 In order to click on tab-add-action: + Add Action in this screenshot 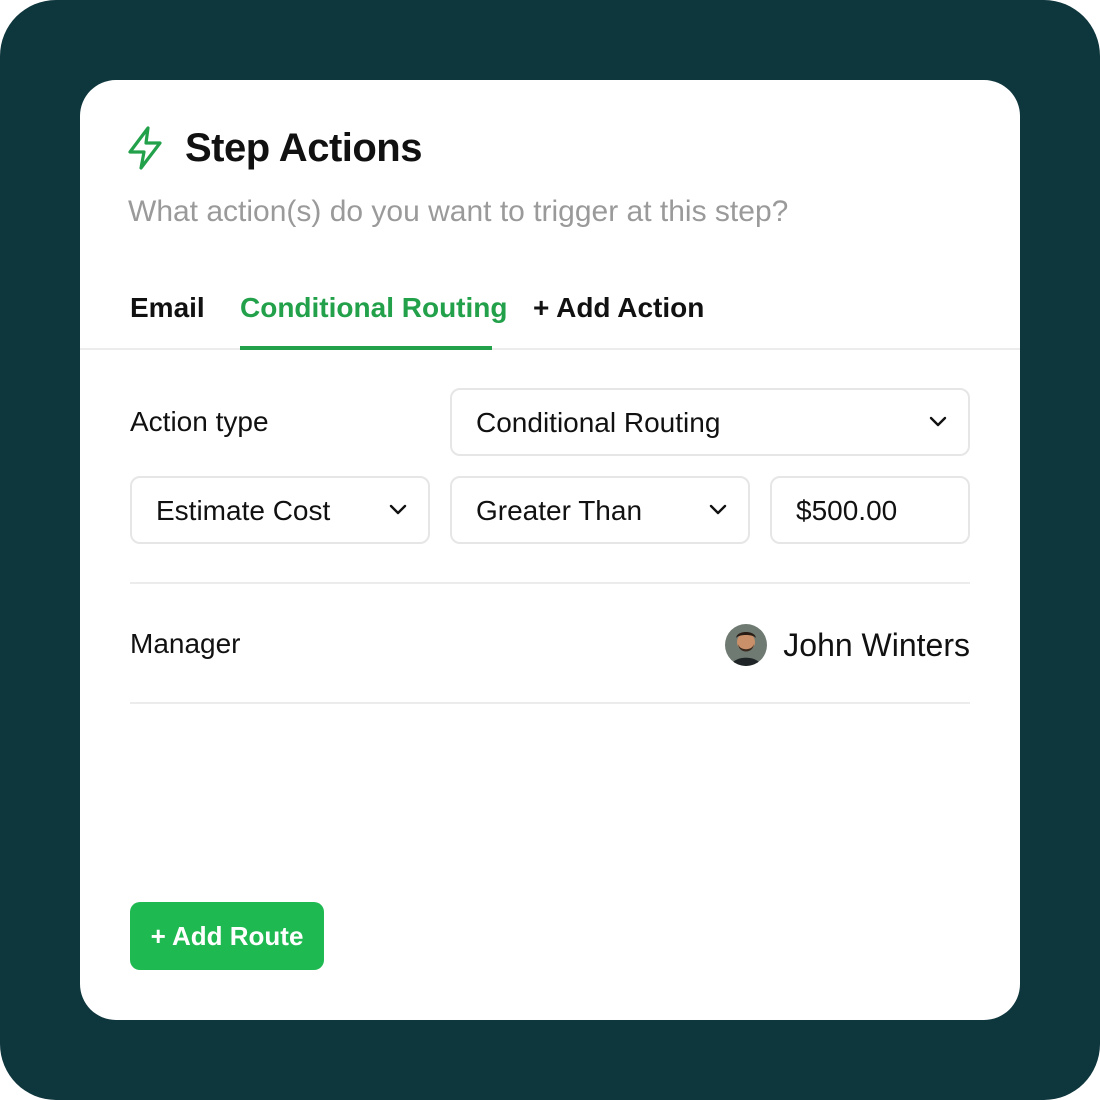, I will do `click(618, 308)`.